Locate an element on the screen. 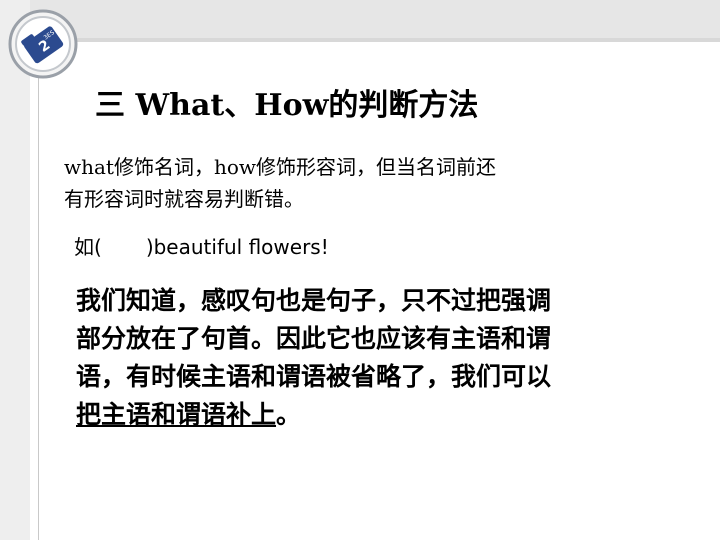 This screenshot has height=540, width=720. paragraph-what-how-rule: what修饰名词，how修饰形容词，但当名词前还 有形容词时就容易判断错。 is located at coordinates (364, 183).